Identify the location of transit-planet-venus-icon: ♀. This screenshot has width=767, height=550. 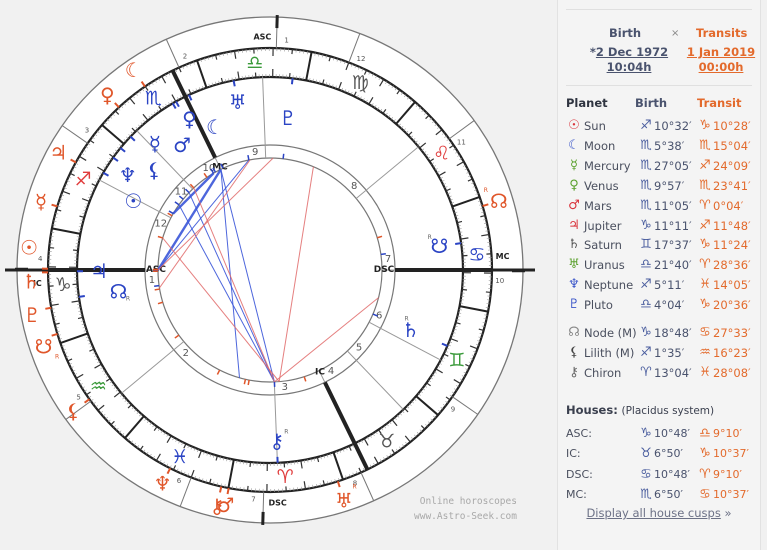
(107, 95).